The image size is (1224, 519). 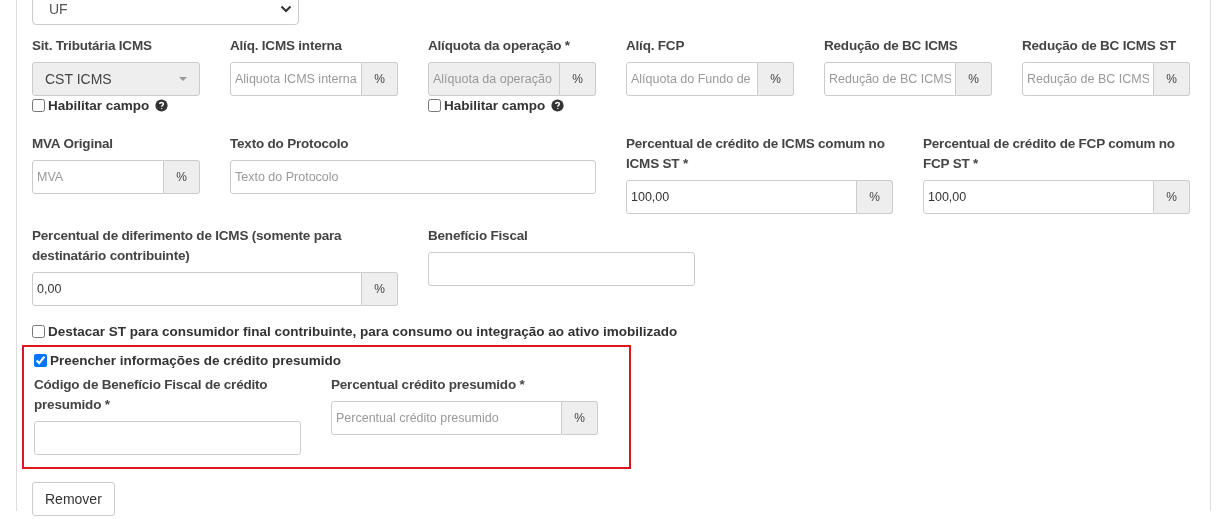 I want to click on field-label: Redução de BC ICMS ST, so click(x=1100, y=46).